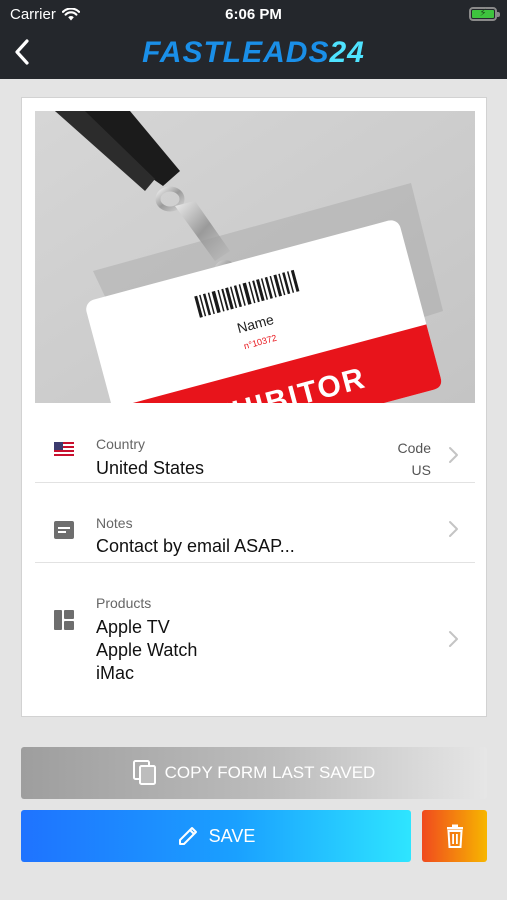  I want to click on status-time: 6:06 PM, so click(253, 14).